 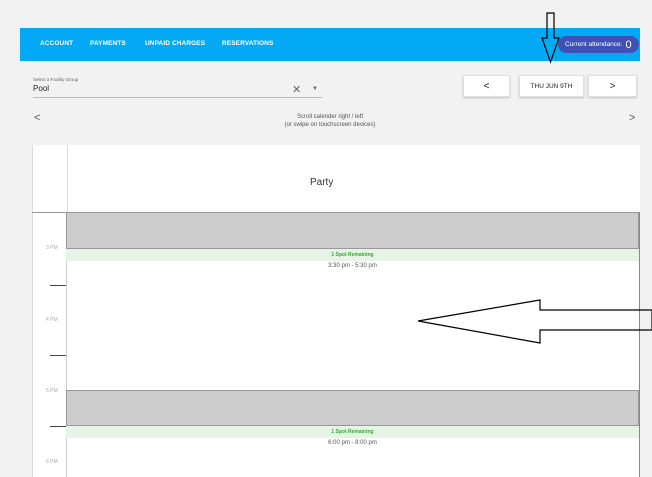 What do you see at coordinates (550, 38) in the screenshot?
I see `down-arrow-annotation` at bounding box center [550, 38].